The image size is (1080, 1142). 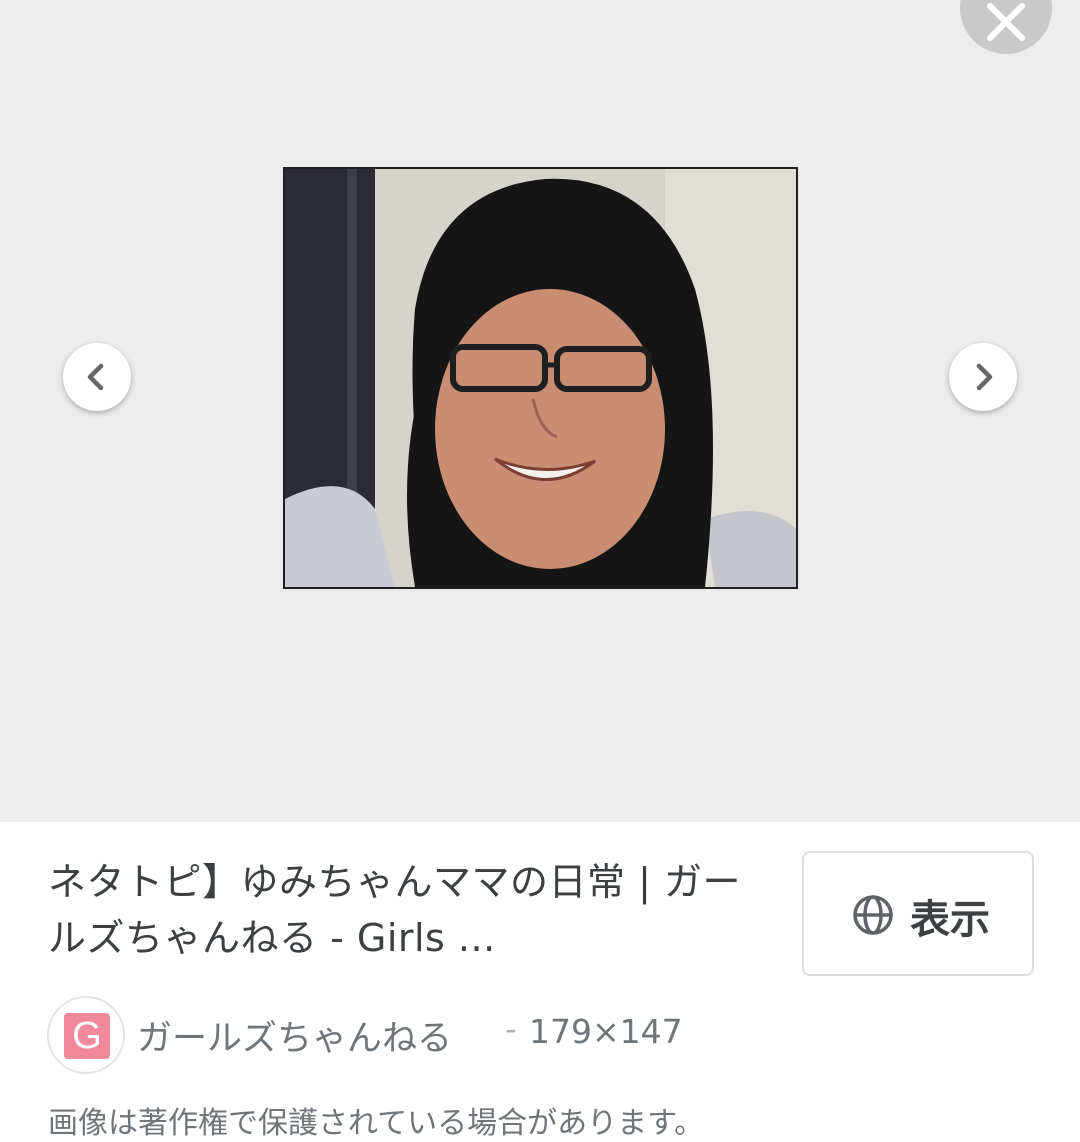 I want to click on next-image-button, so click(x=983, y=377).